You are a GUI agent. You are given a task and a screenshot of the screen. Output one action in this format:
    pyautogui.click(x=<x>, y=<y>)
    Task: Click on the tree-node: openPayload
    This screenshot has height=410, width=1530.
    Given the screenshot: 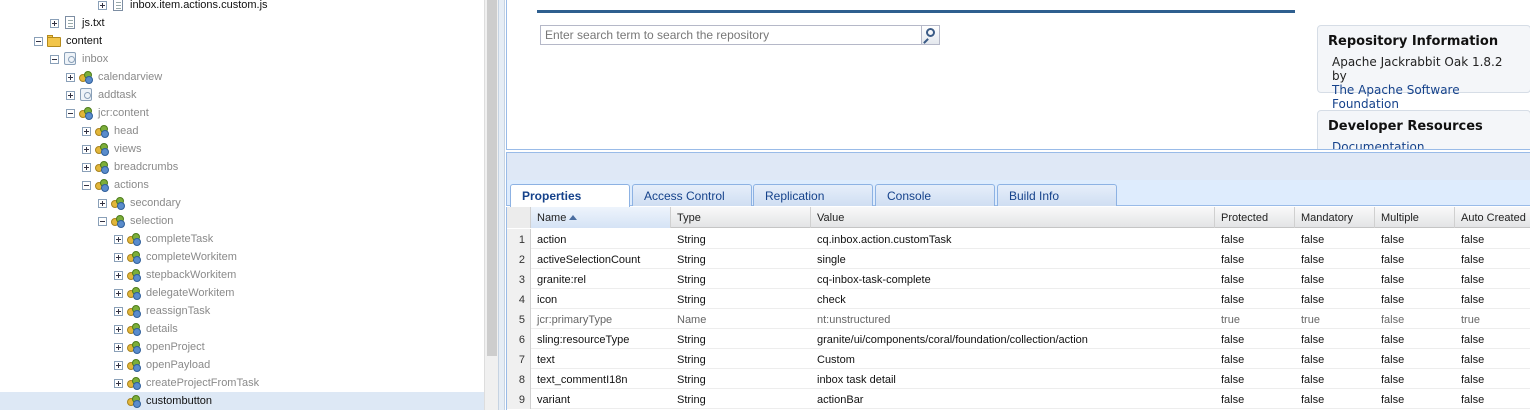 What is the action you would take?
    pyautogui.click(x=242, y=365)
    